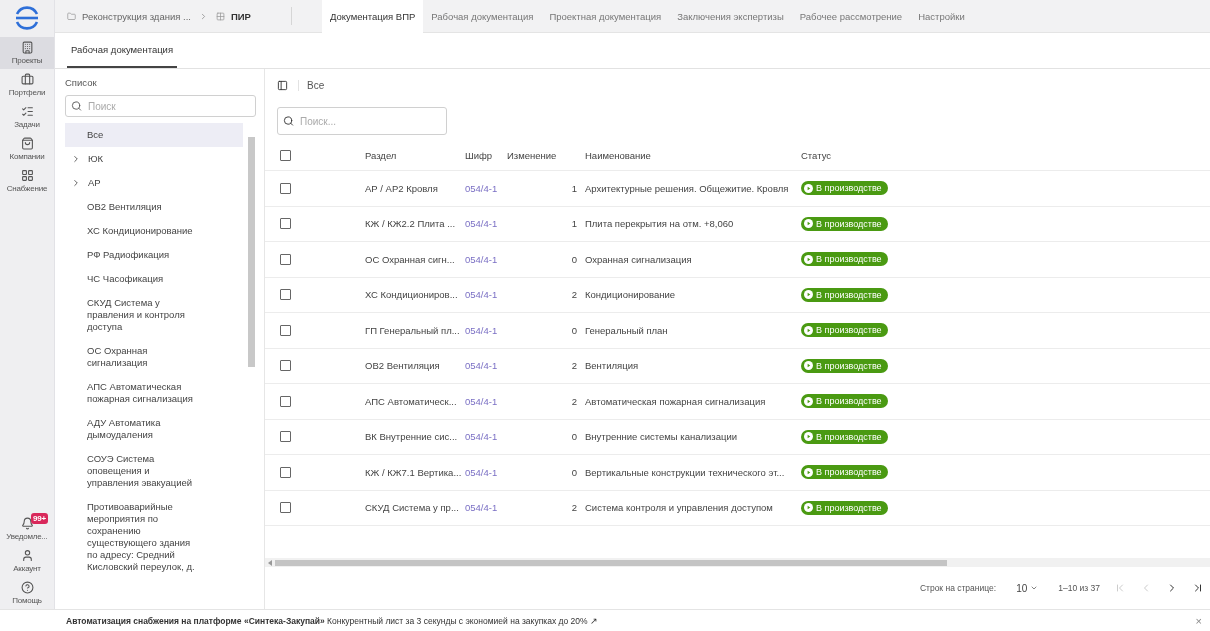 The height and width of the screenshot is (631, 1210). Describe the element at coordinates (479, 155) in the screenshot. I see `column-header: Шифр` at that location.